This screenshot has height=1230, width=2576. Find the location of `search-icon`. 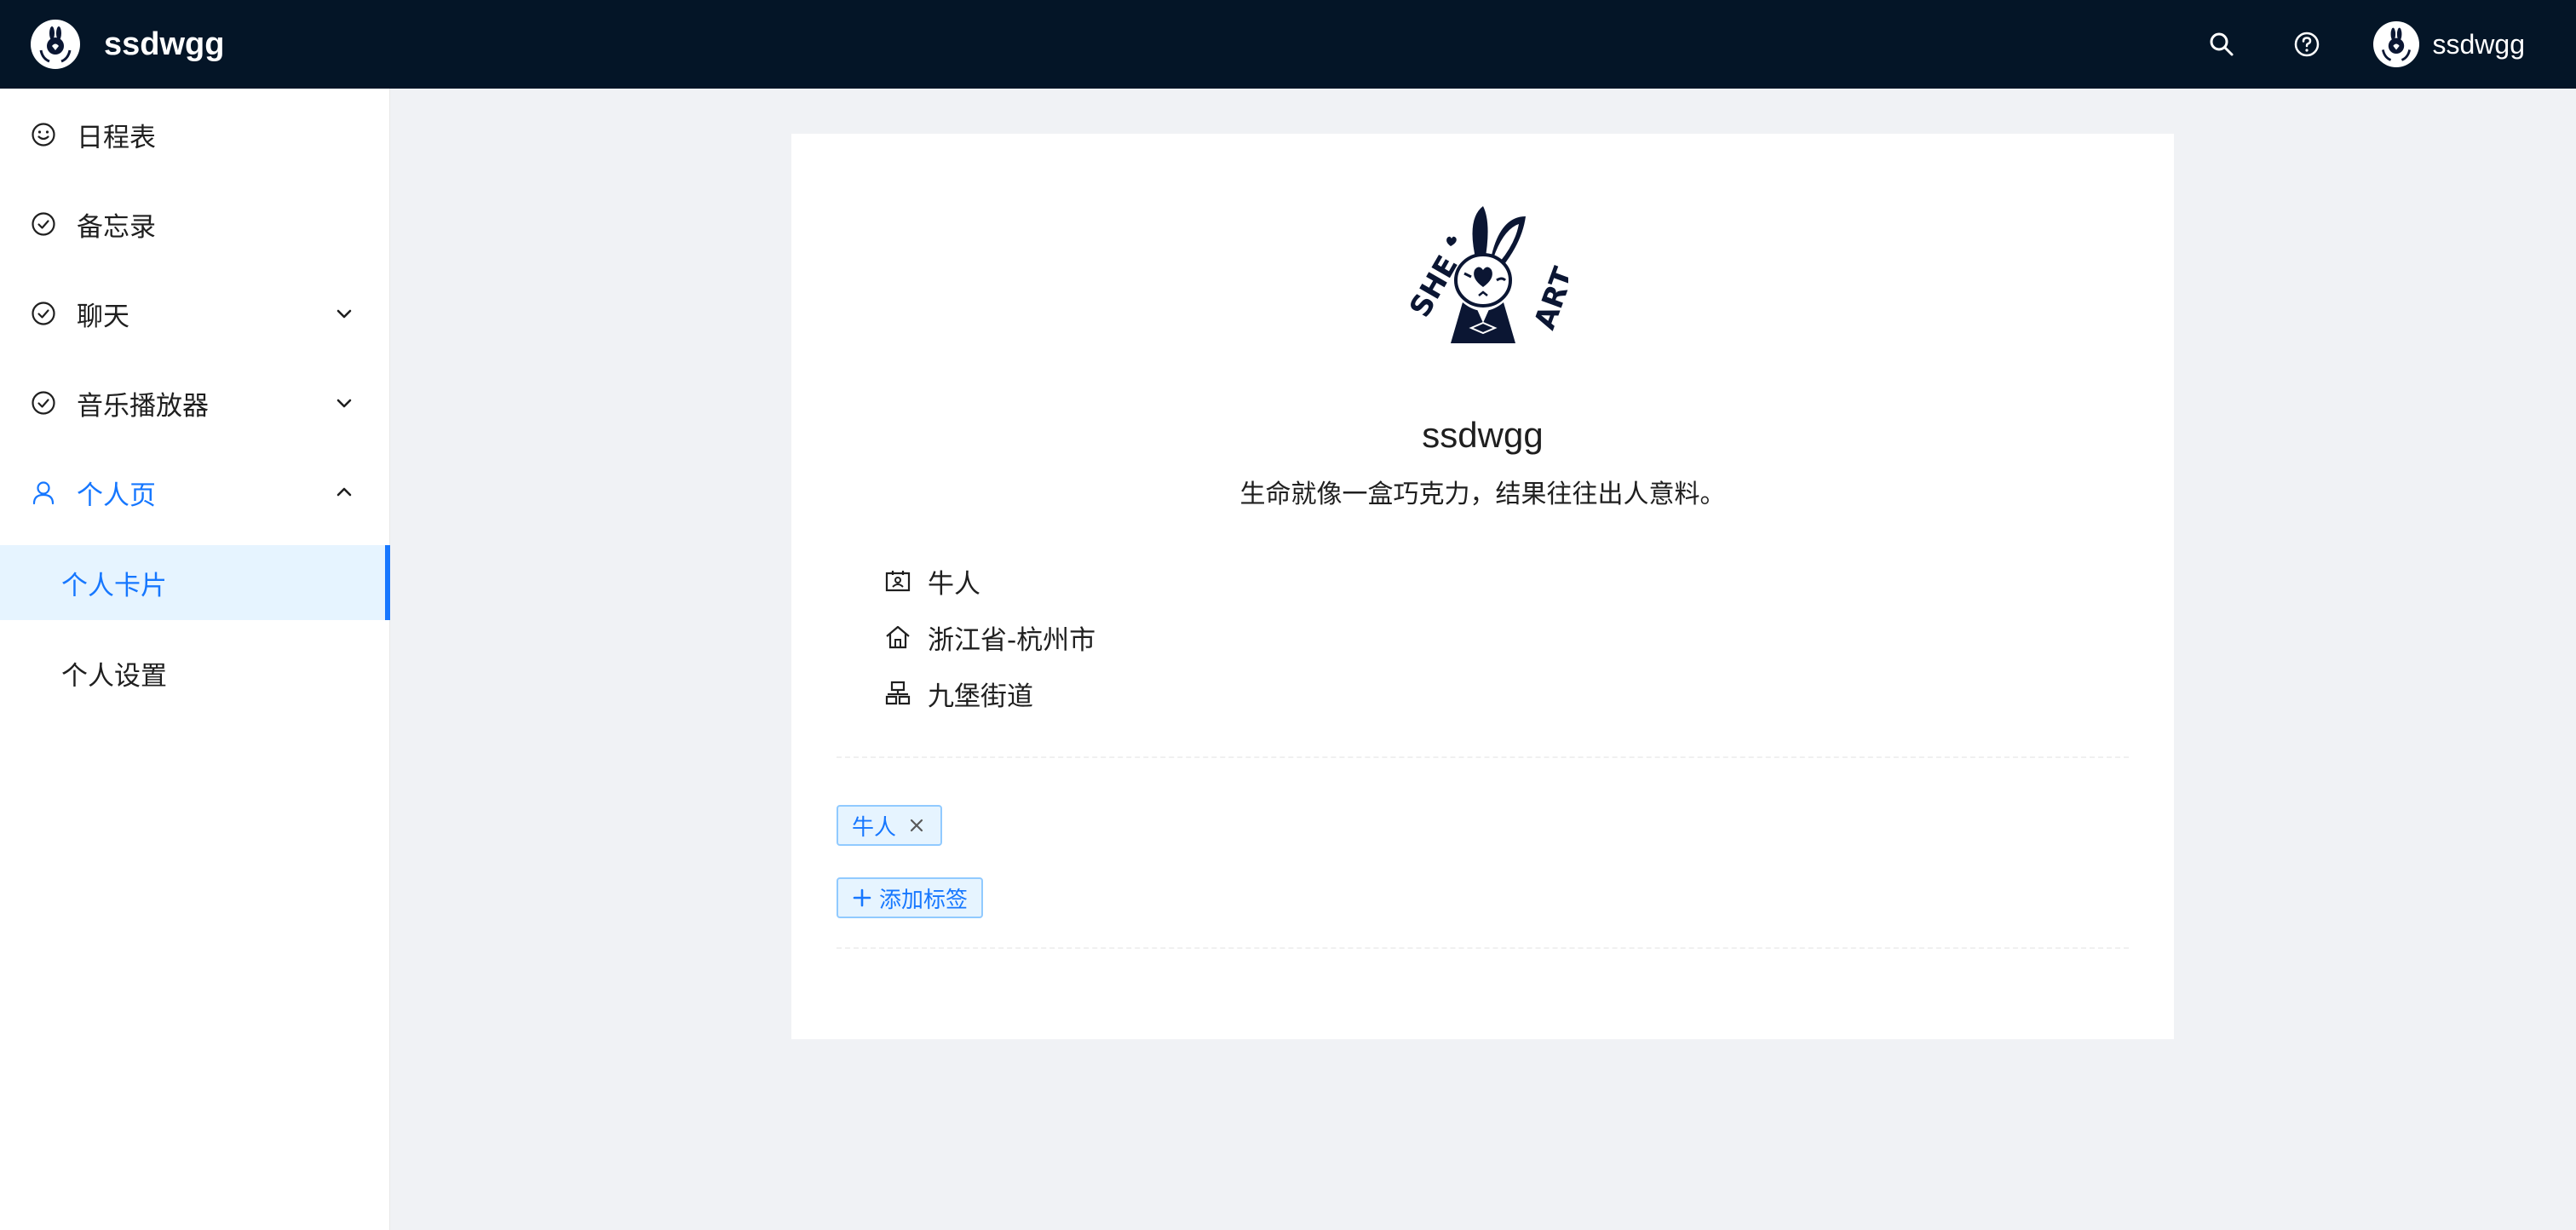

search-icon is located at coordinates (2222, 45).